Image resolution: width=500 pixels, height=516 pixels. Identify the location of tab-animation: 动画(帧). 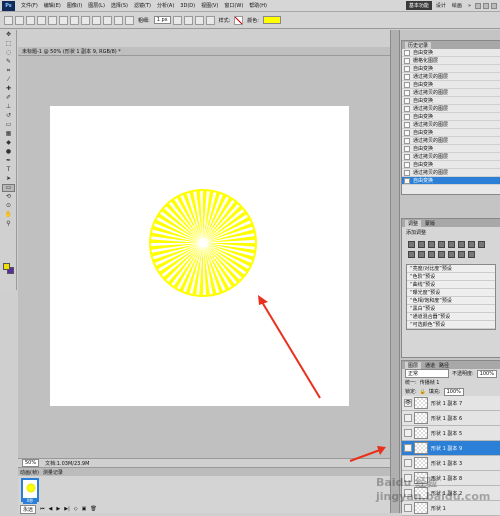
(29, 472).